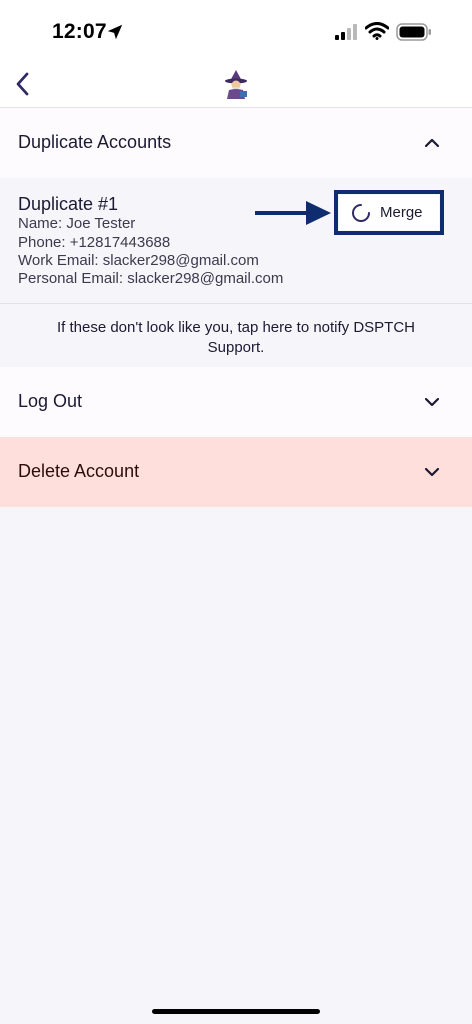 The image size is (472, 1024). I want to click on merge-button: Merge, so click(389, 212).